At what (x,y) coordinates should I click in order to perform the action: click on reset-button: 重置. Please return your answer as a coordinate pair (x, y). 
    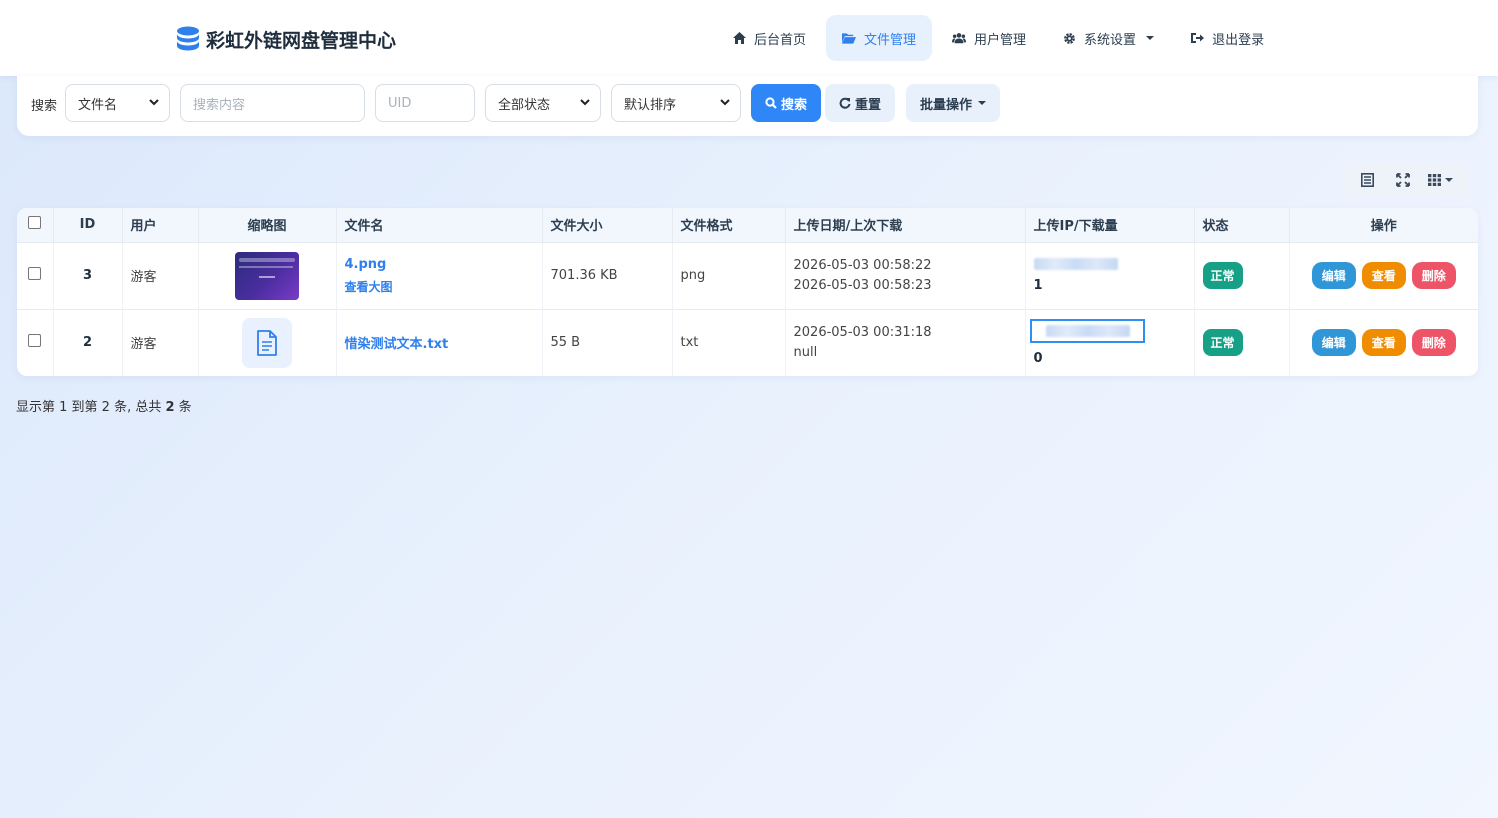
    Looking at the image, I should click on (860, 103).